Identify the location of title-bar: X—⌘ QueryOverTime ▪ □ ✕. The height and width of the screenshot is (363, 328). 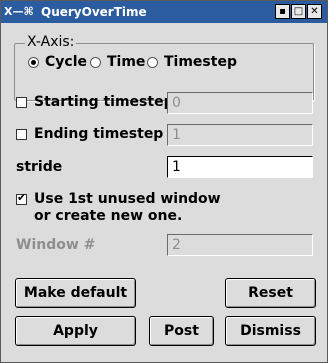
(164, 12).